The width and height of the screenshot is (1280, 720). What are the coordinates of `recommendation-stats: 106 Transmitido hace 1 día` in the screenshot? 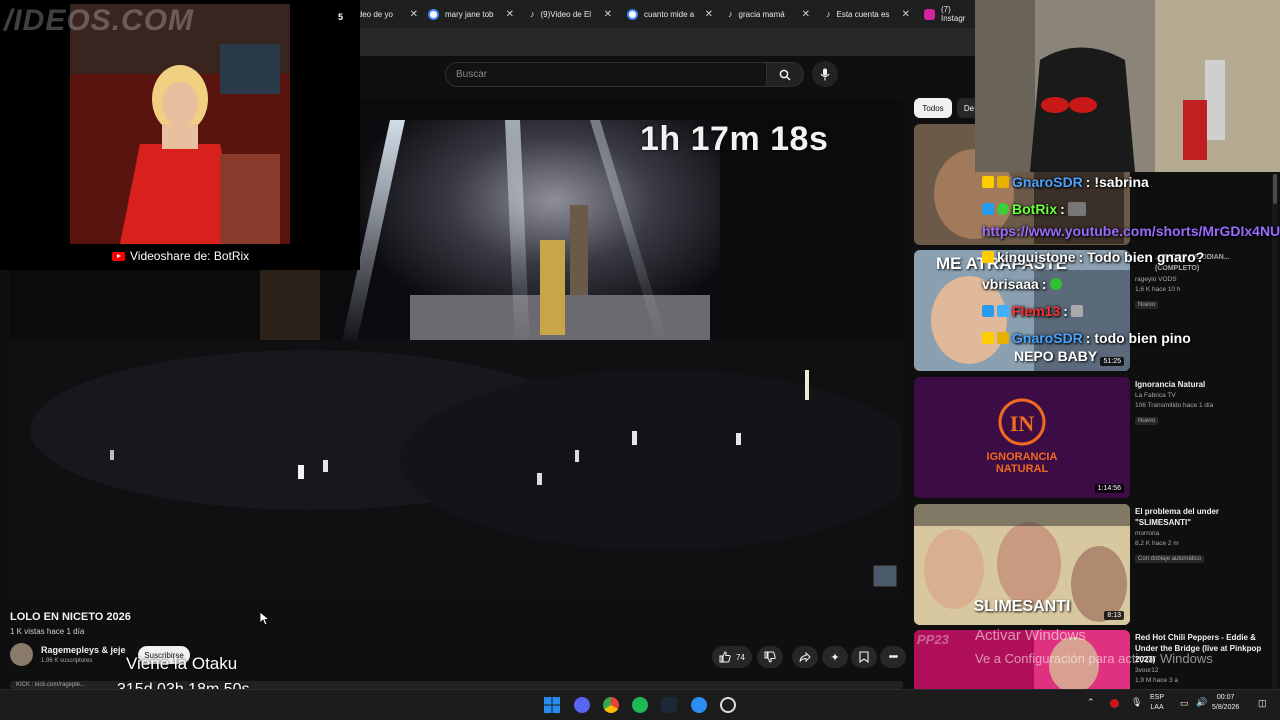 It's located at (1174, 405).